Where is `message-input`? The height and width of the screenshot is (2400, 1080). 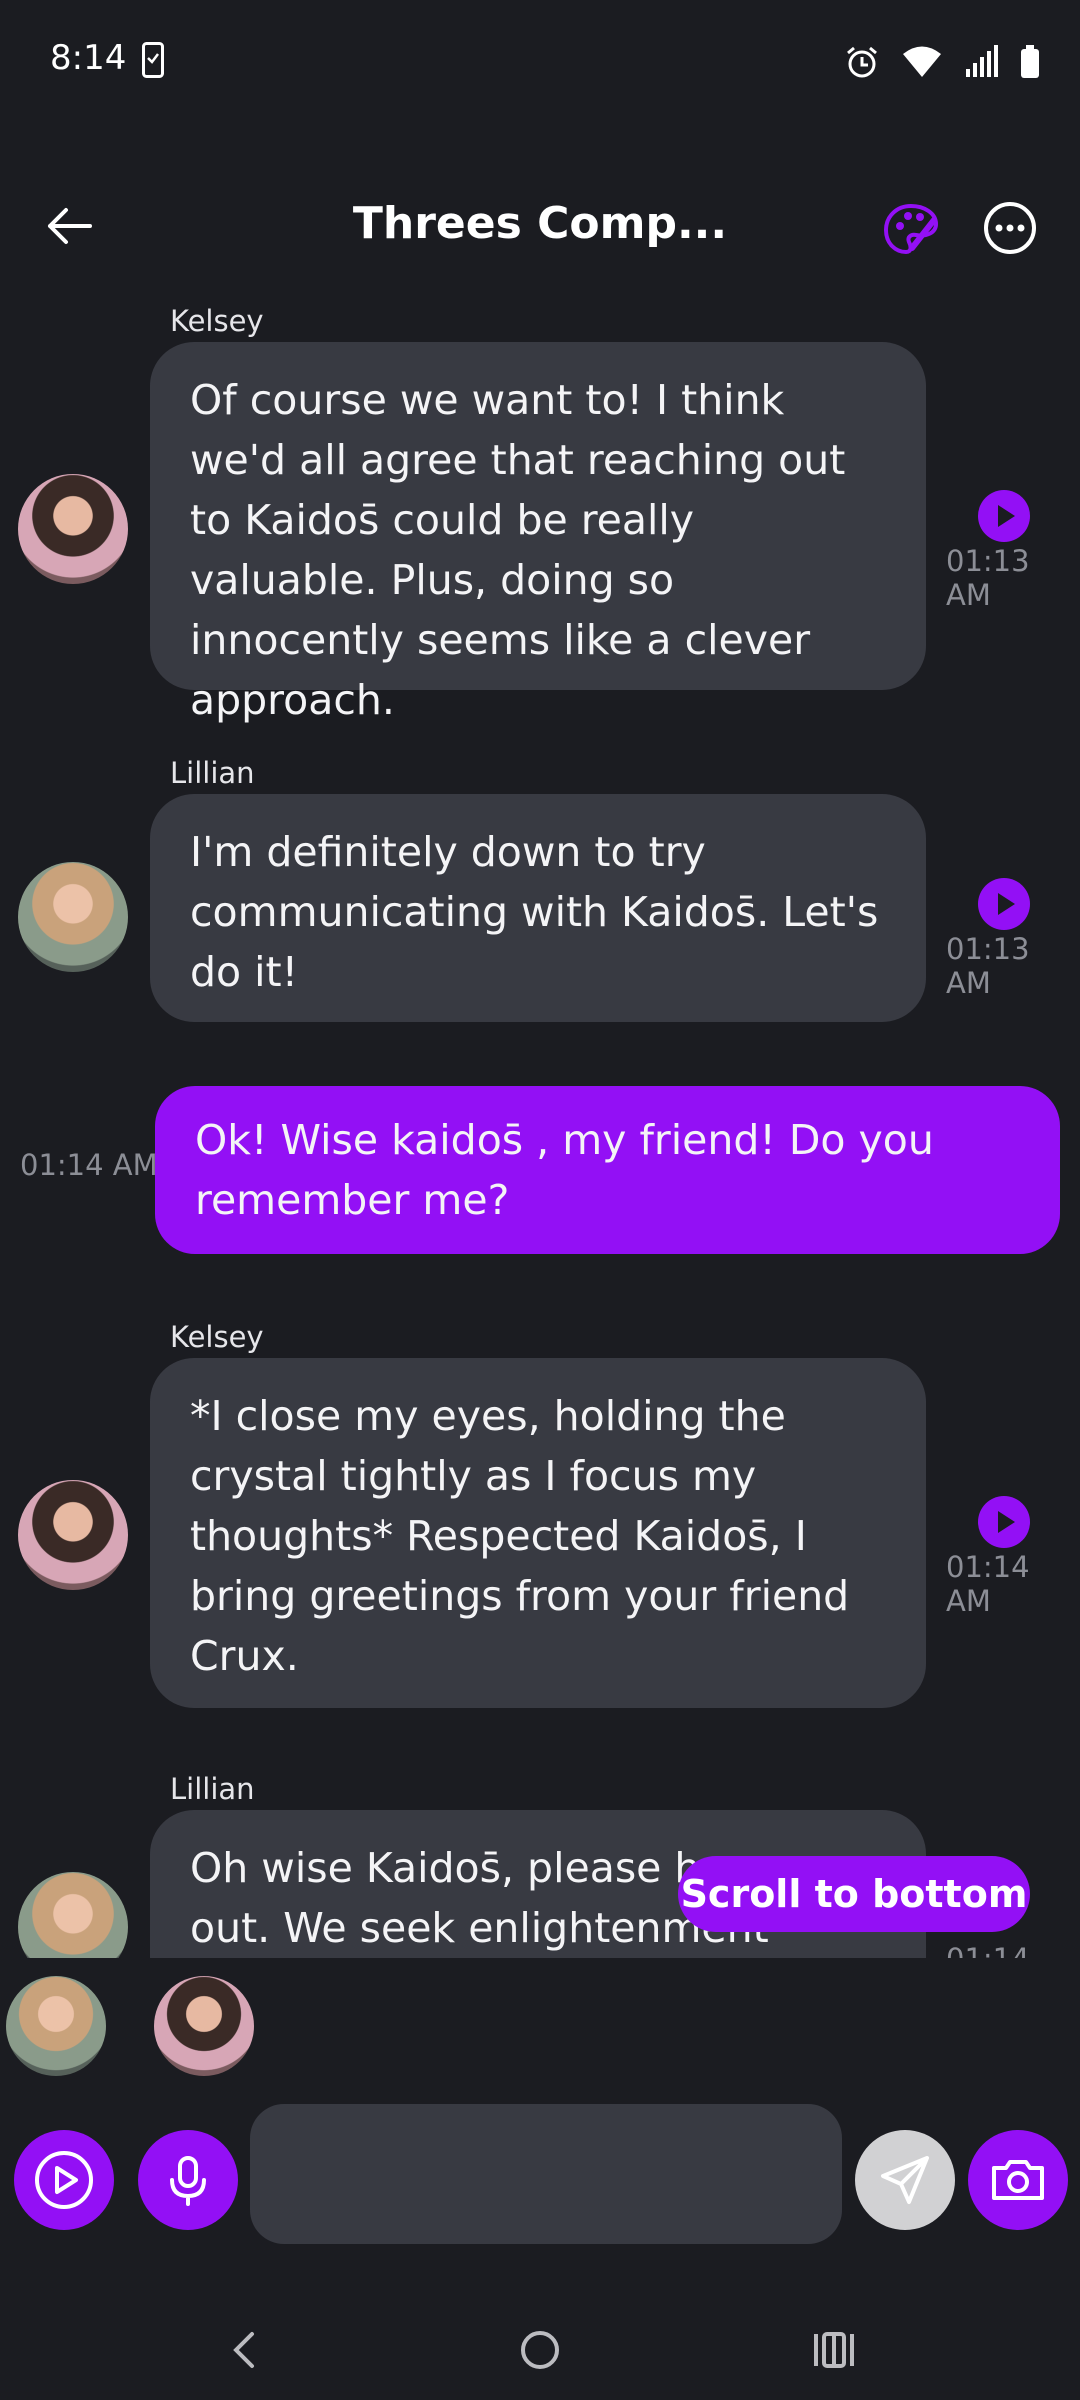
message-input is located at coordinates (546, 2174).